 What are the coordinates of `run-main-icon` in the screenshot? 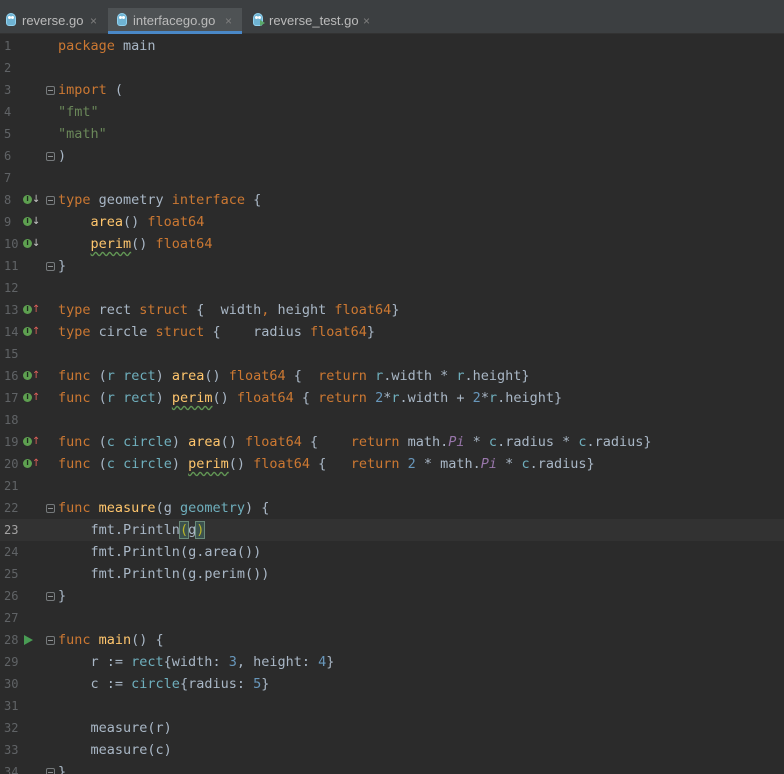 It's located at (28, 640).